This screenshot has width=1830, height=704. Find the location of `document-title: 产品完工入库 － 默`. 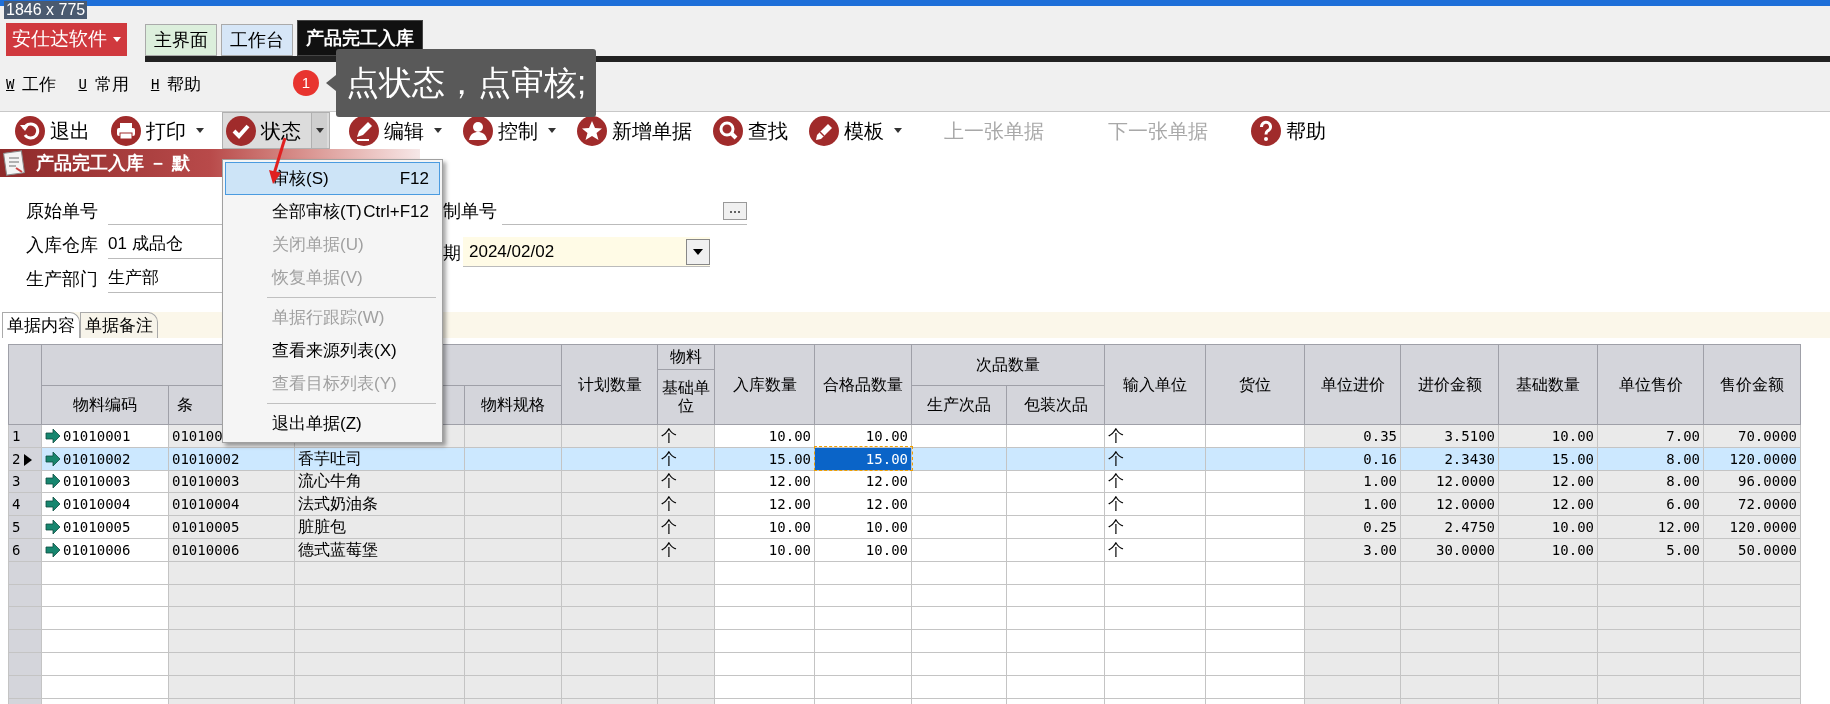

document-title: 产品完工入库 － 默 is located at coordinates (113, 163).